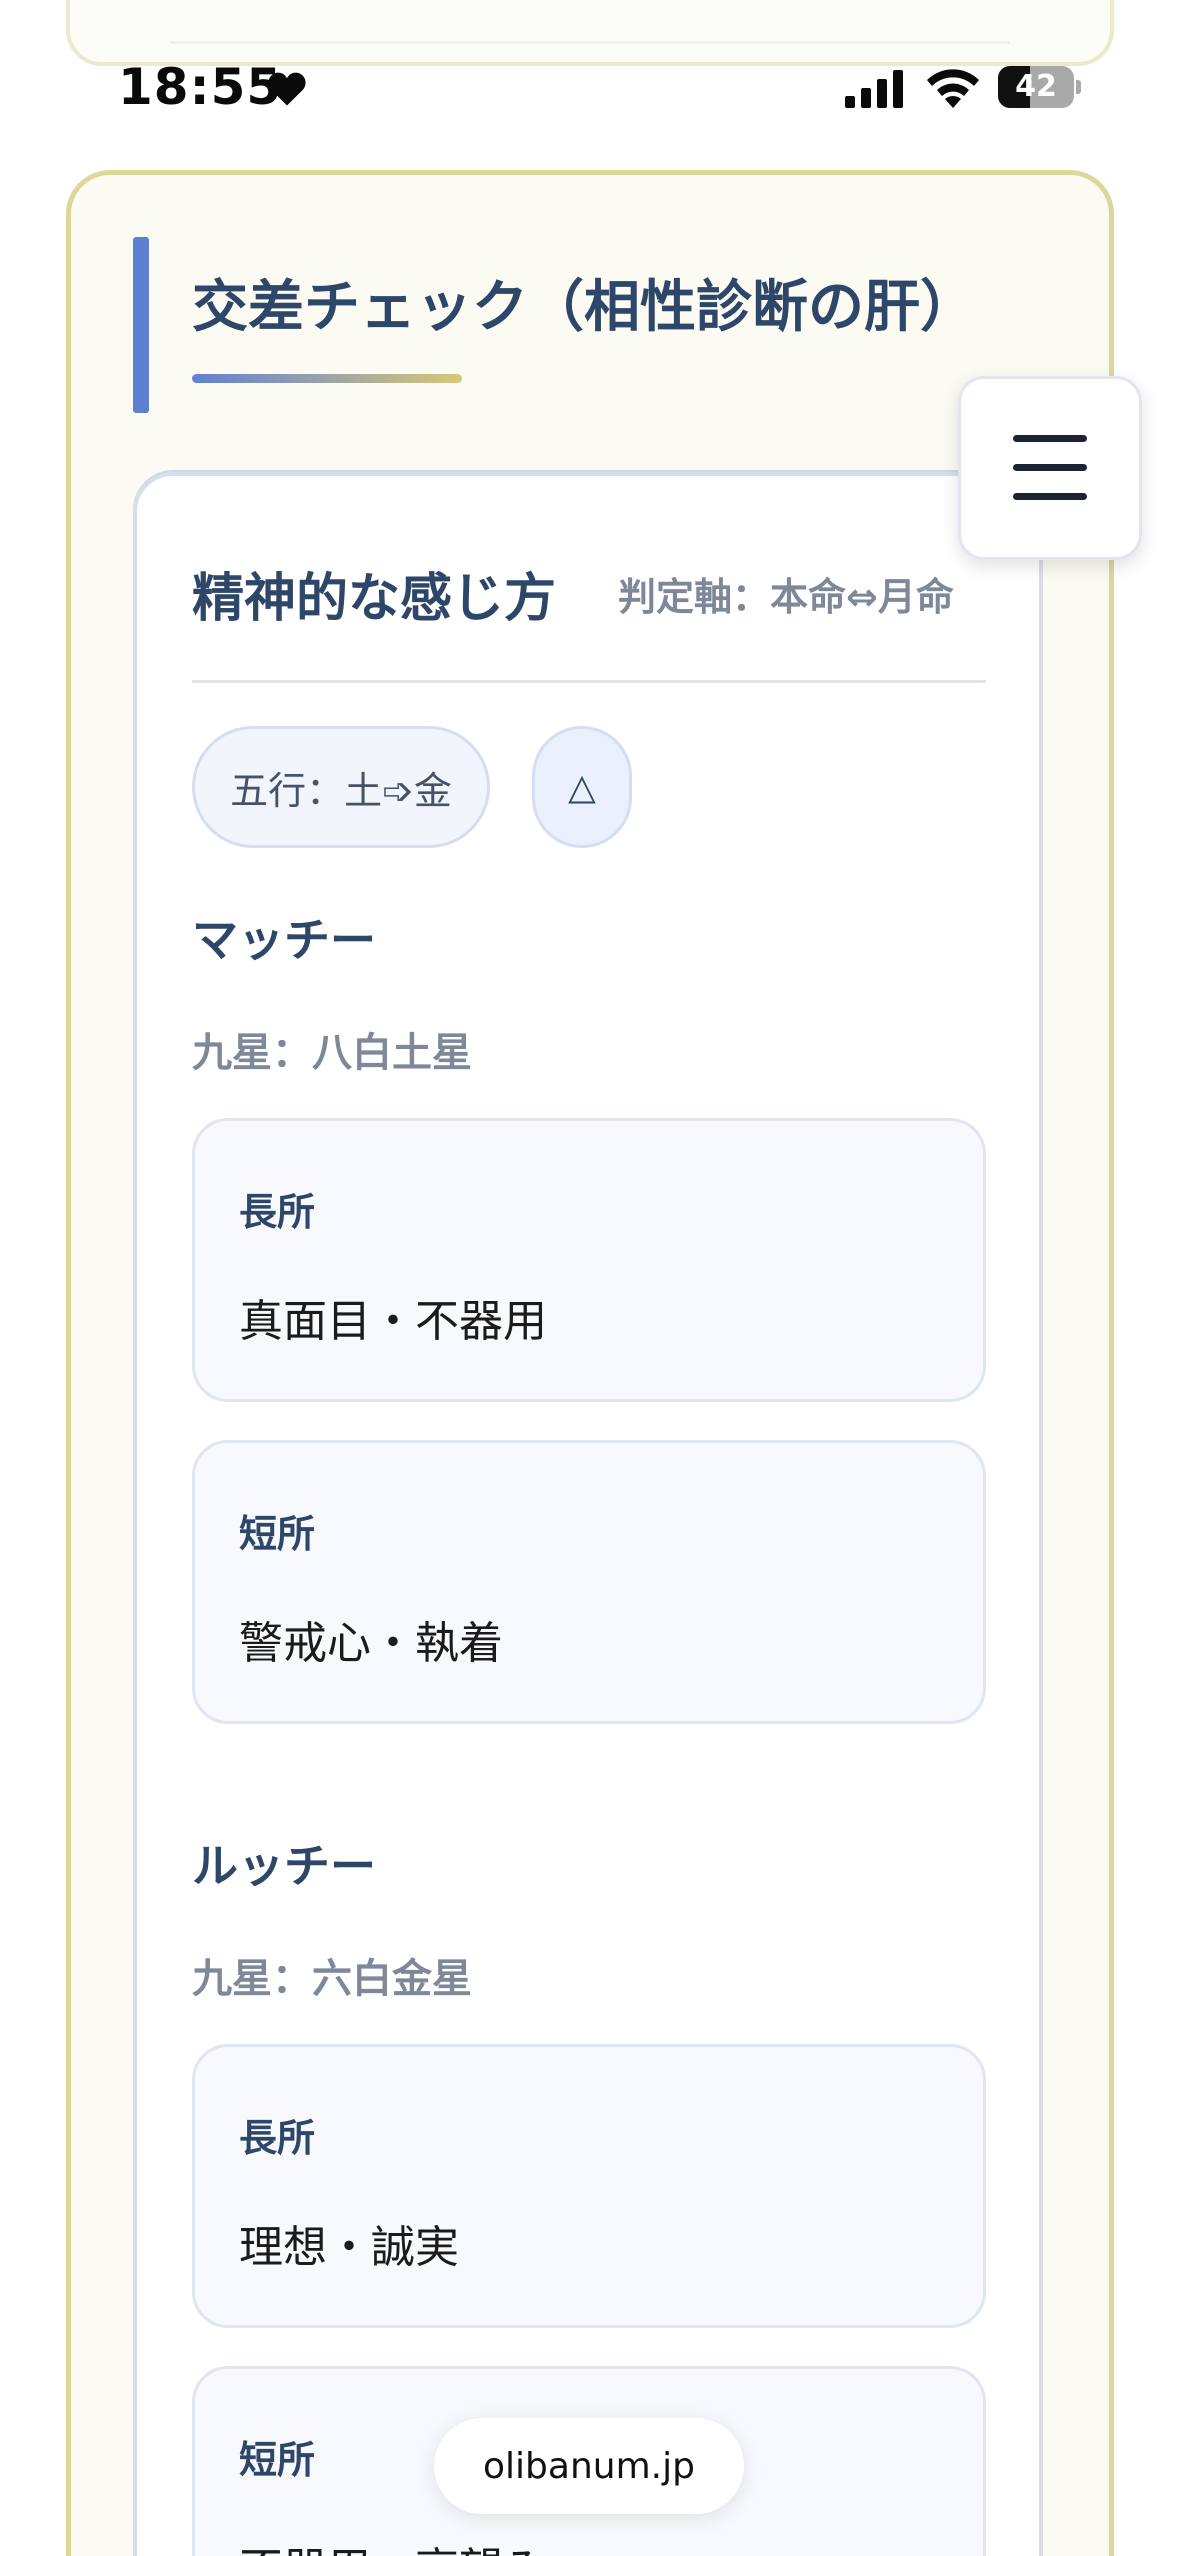 This screenshot has height=2556, width=1179. I want to click on person-name: マッチー, so click(284, 940).